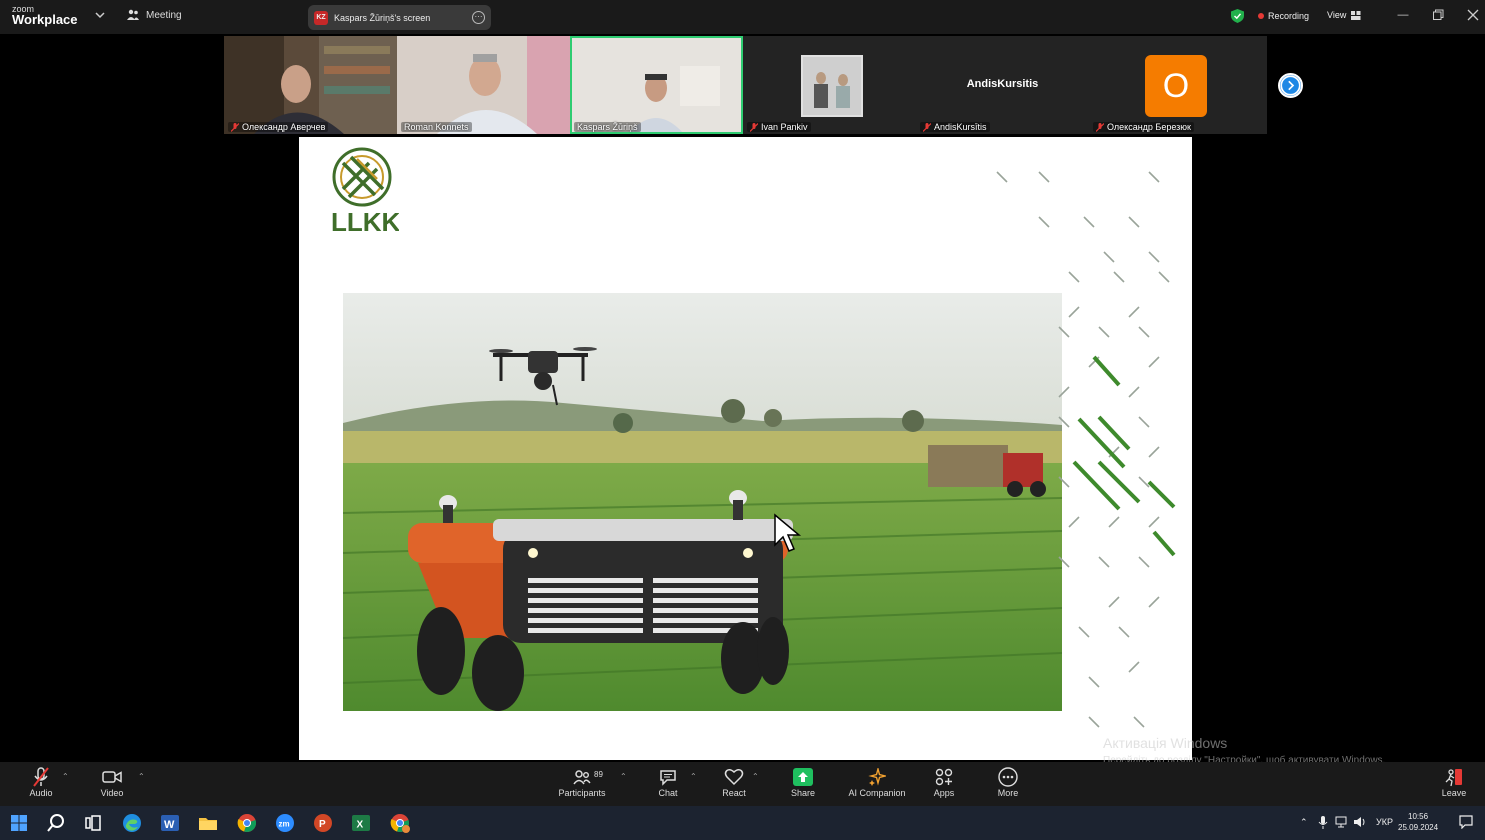 The image size is (1485, 840). I want to click on meeting-button: Meeting, so click(154, 15).